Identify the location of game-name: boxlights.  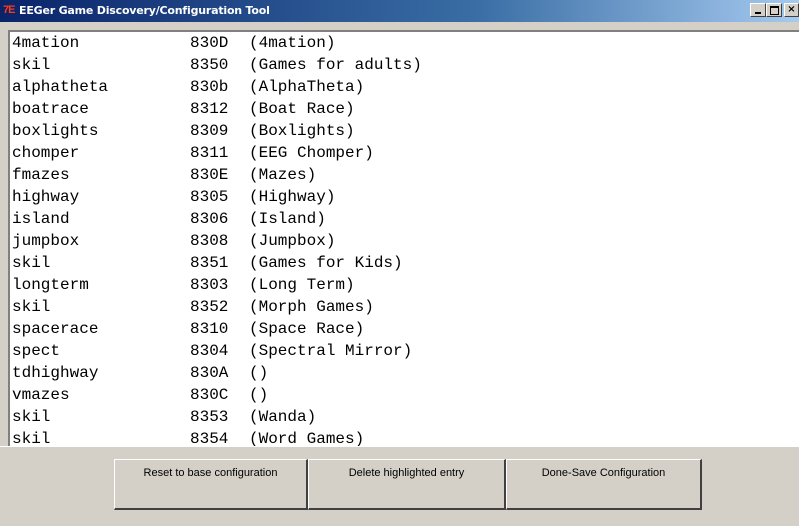
(55, 131).